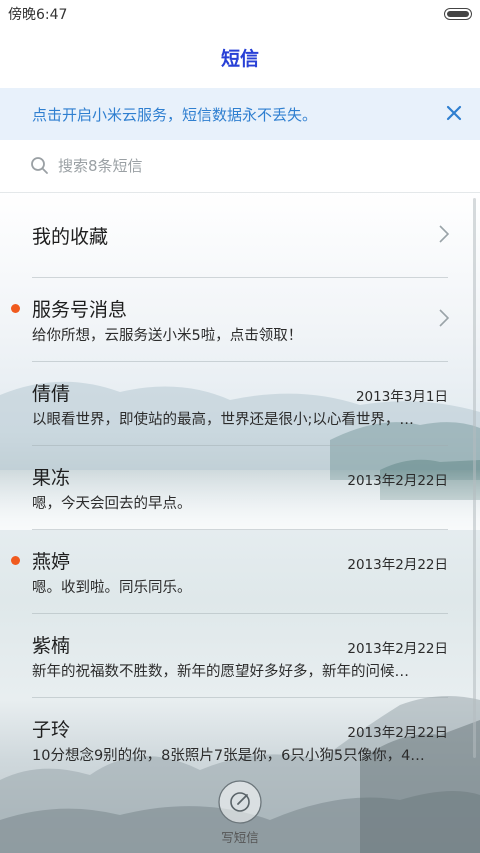 This screenshot has height=853, width=480. What do you see at coordinates (240, 836) in the screenshot?
I see `compose-label: 写短信` at bounding box center [240, 836].